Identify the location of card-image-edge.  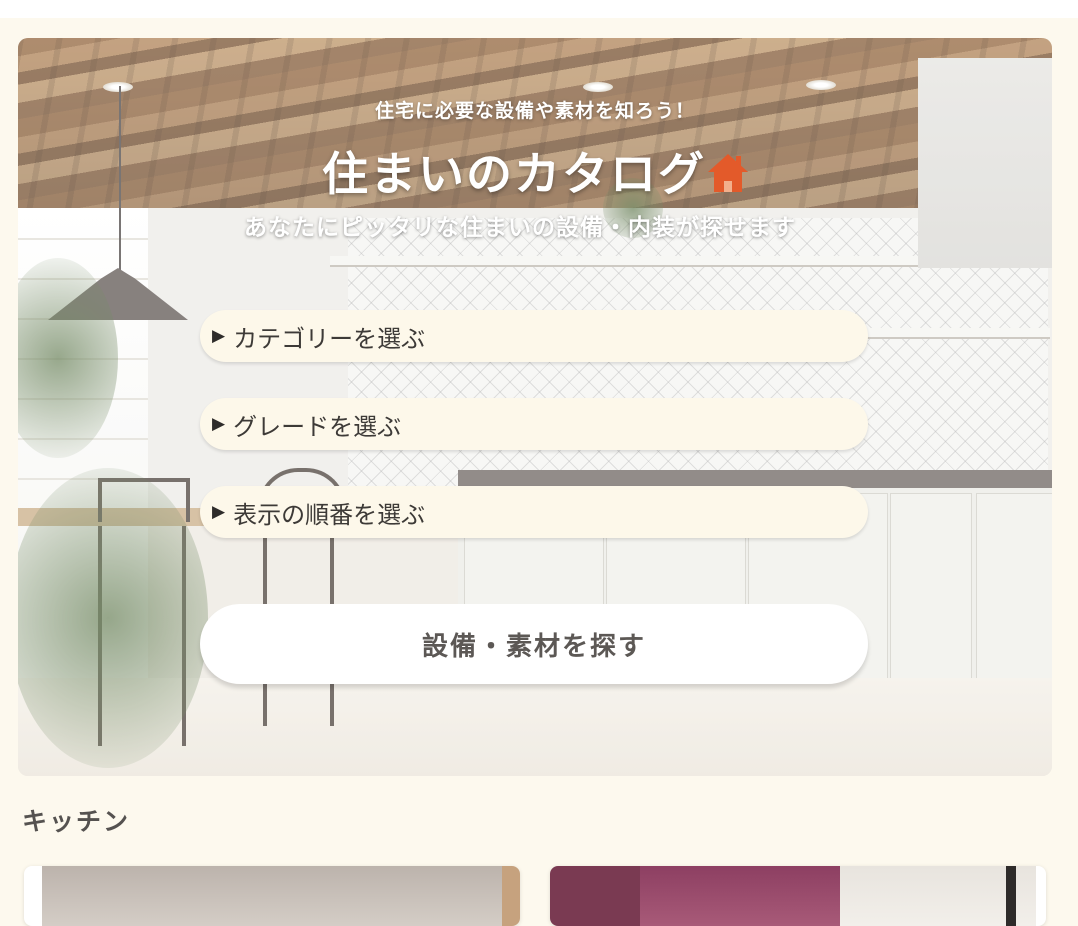
(511, 896).